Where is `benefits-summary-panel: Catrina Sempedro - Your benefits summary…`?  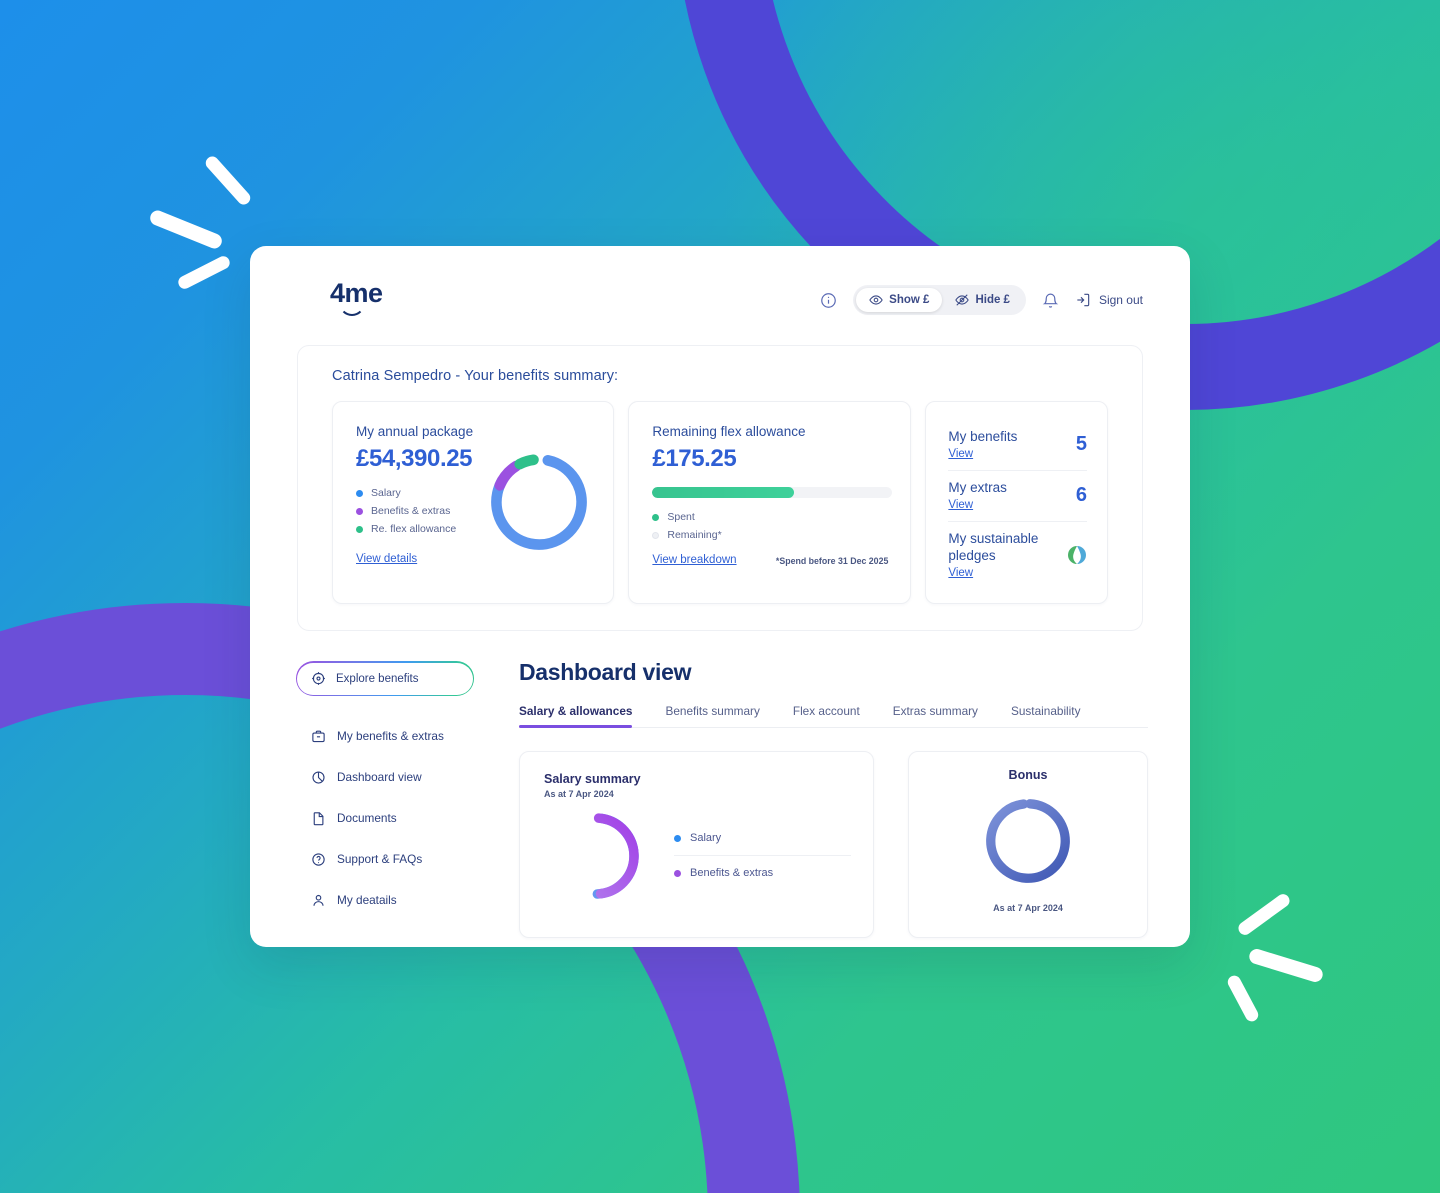 benefits-summary-panel: Catrina Sempedro - Your benefits summary… is located at coordinates (720, 488).